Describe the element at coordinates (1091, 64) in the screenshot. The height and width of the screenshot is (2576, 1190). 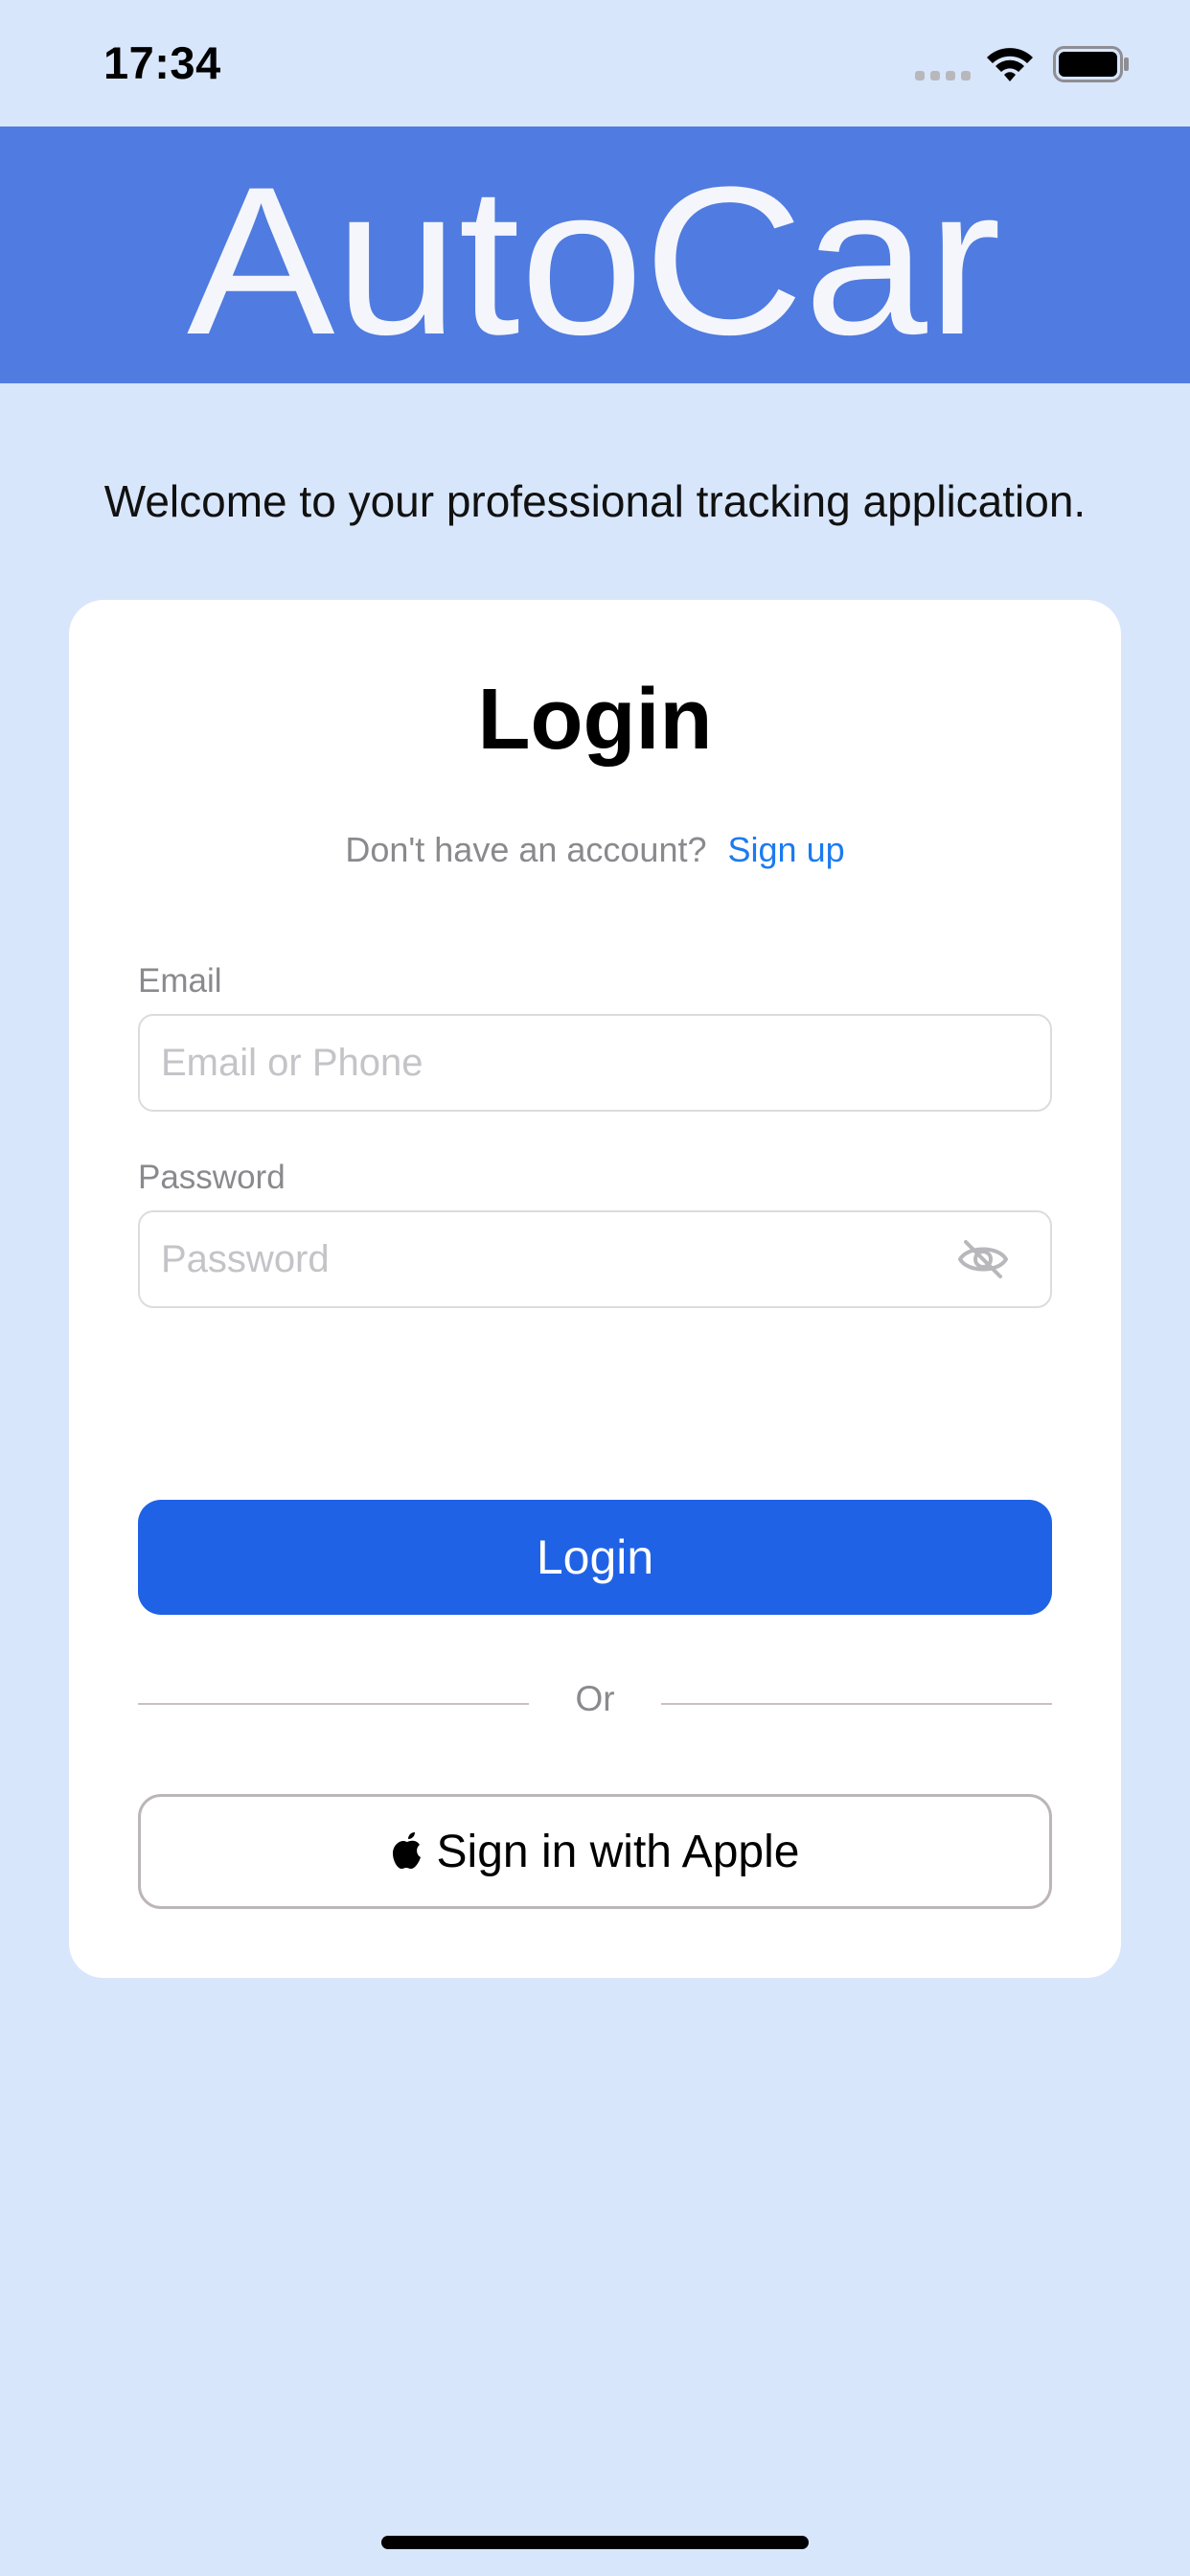
I see `battery-icon` at that location.